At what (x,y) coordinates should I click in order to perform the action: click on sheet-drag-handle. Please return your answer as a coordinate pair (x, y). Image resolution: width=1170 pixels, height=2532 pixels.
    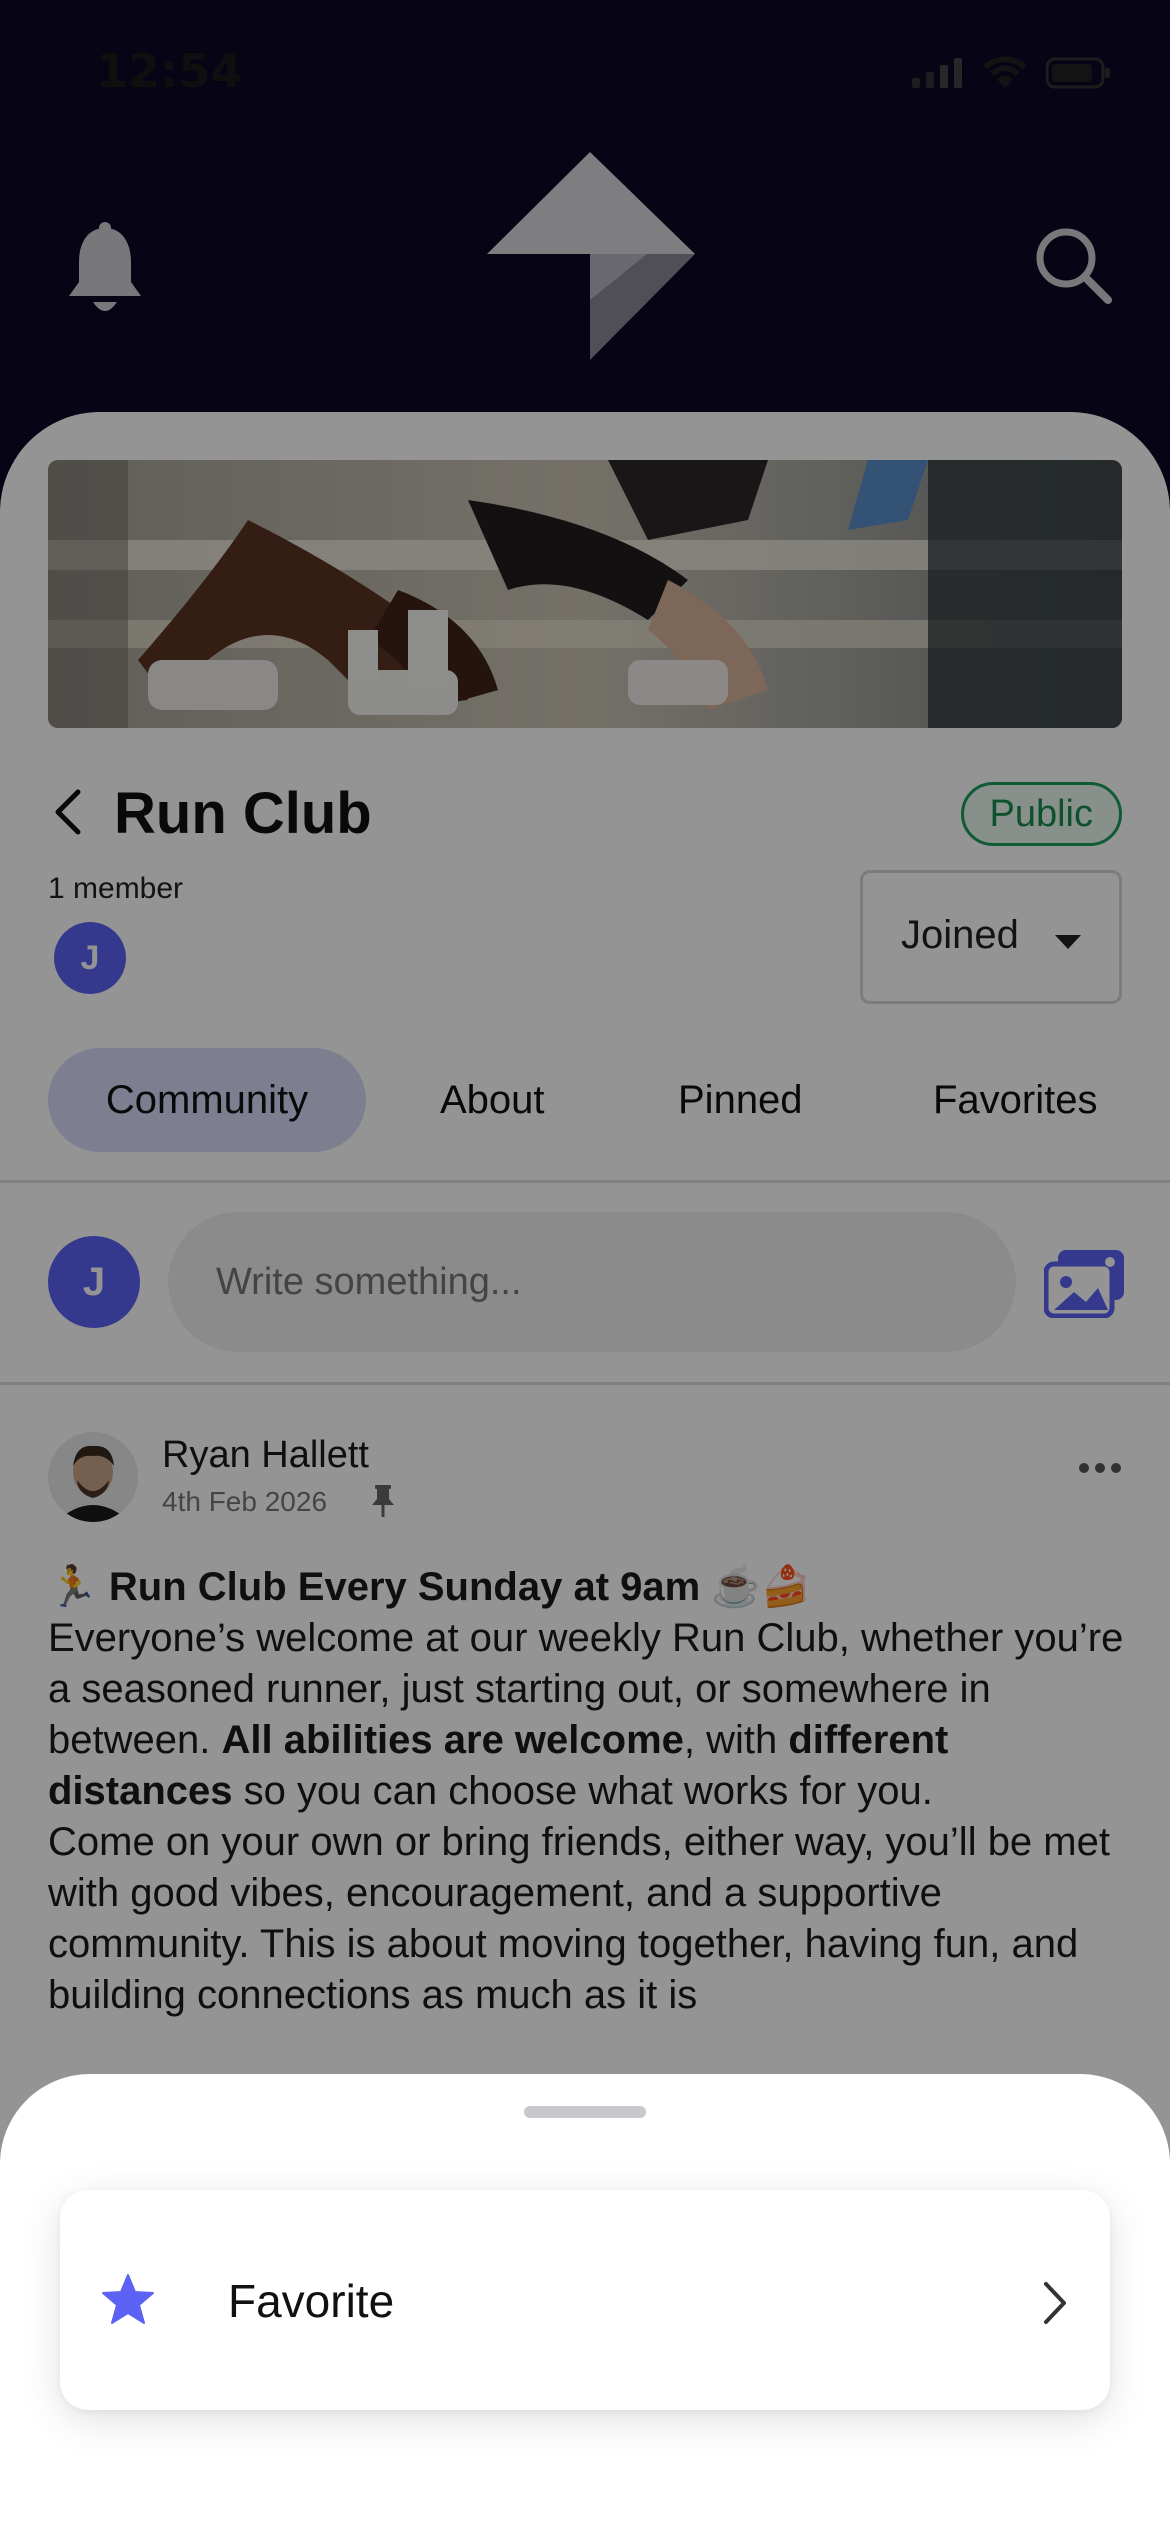
    Looking at the image, I should click on (585, 2112).